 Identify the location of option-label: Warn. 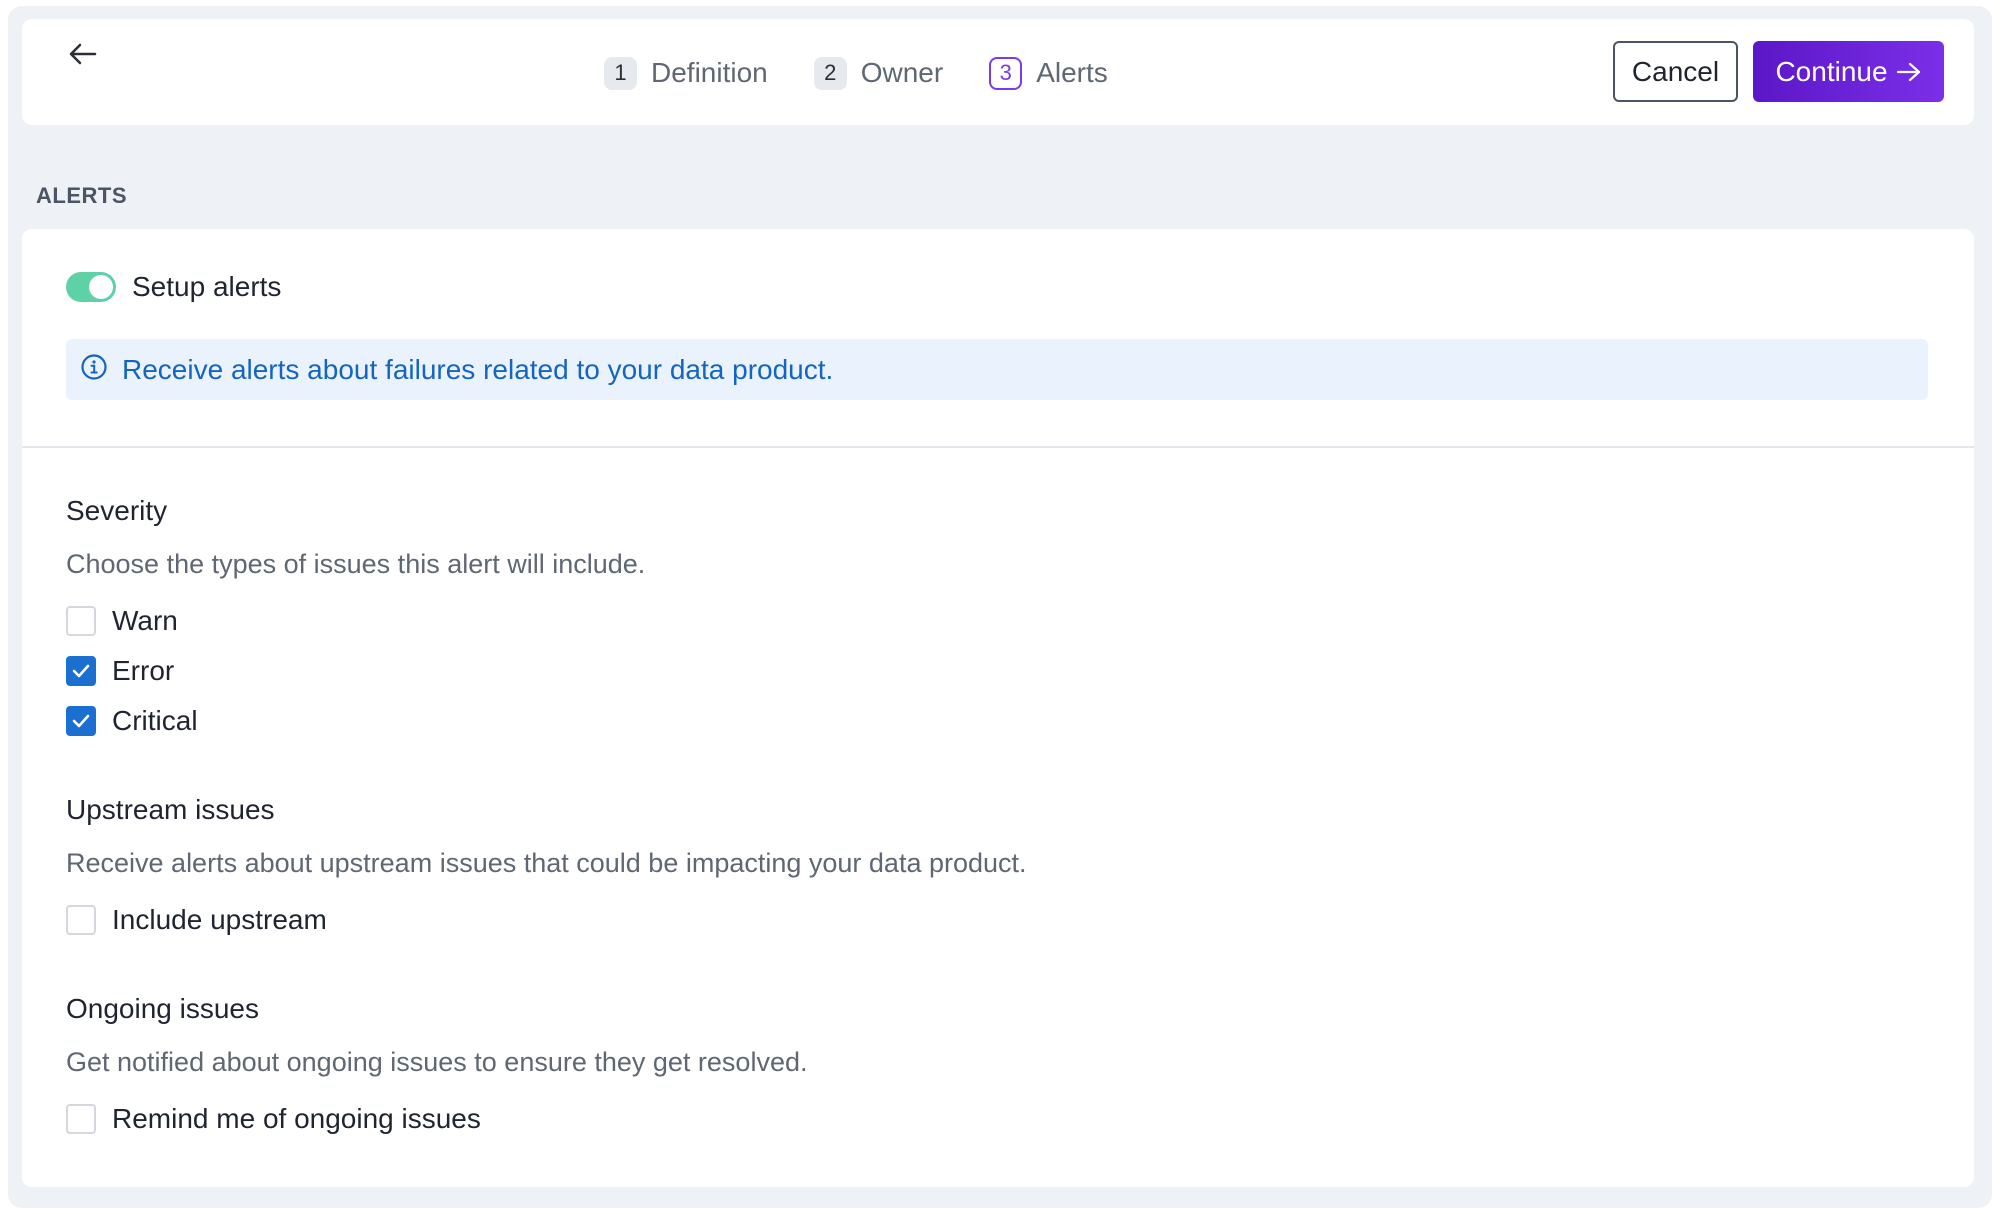
(145, 620).